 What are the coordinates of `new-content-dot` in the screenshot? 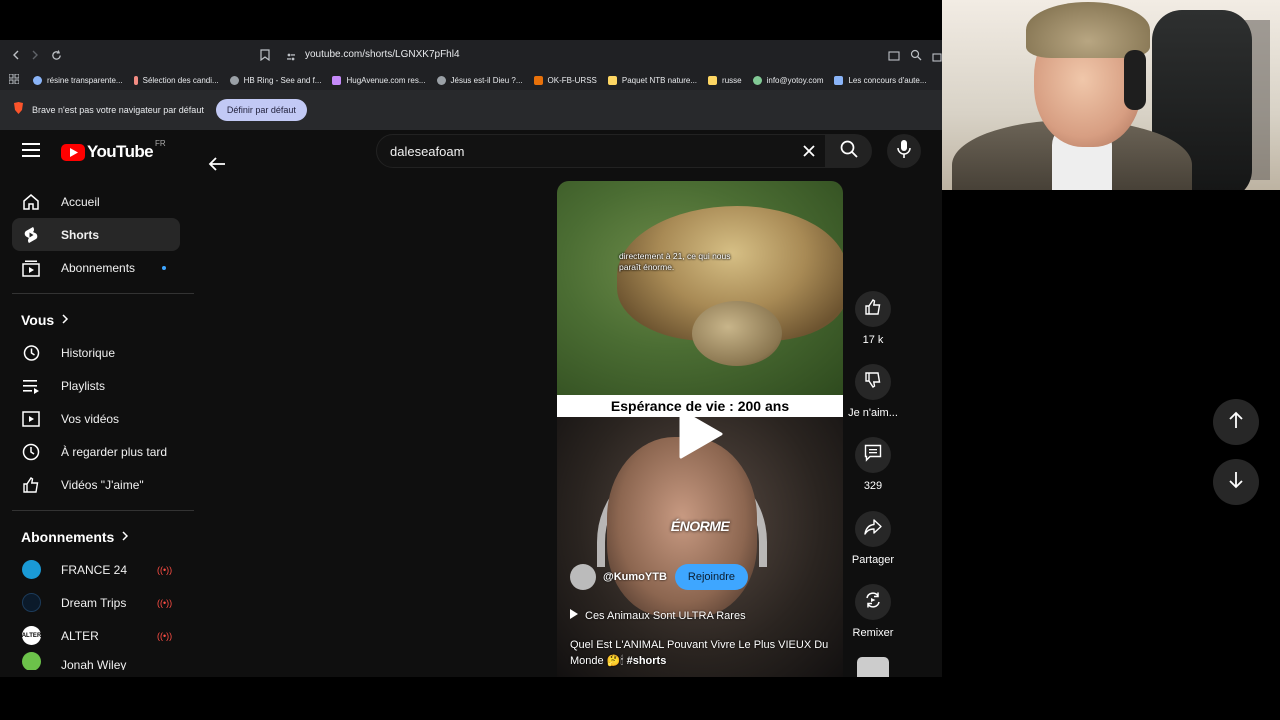 It's located at (164, 267).